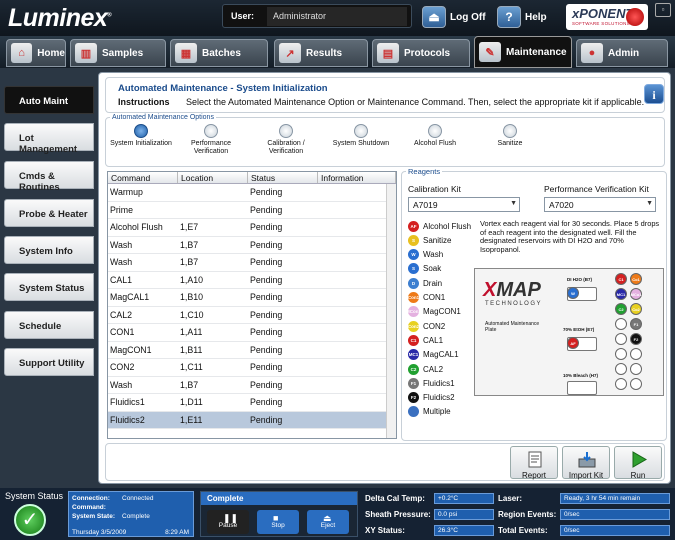  Describe the element at coordinates (213, 177) in the screenshot. I see `column-header-location: Location` at that location.